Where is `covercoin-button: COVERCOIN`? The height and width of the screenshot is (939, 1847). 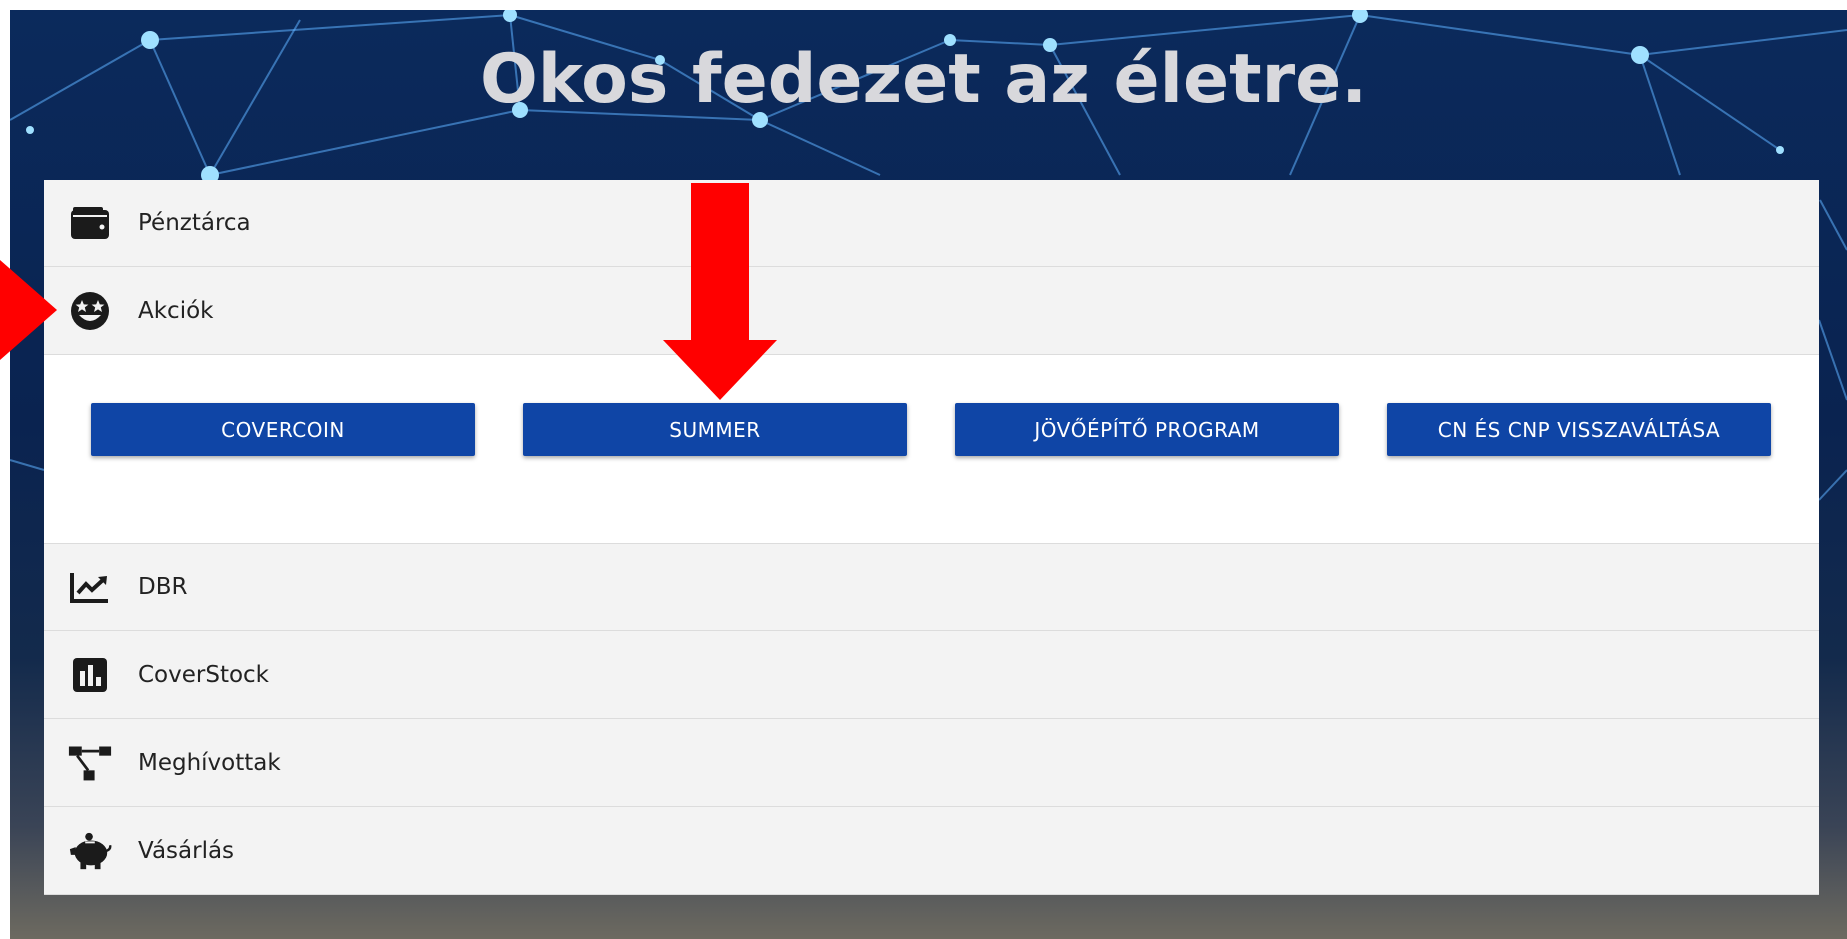 covercoin-button: COVERCOIN is located at coordinates (283, 429).